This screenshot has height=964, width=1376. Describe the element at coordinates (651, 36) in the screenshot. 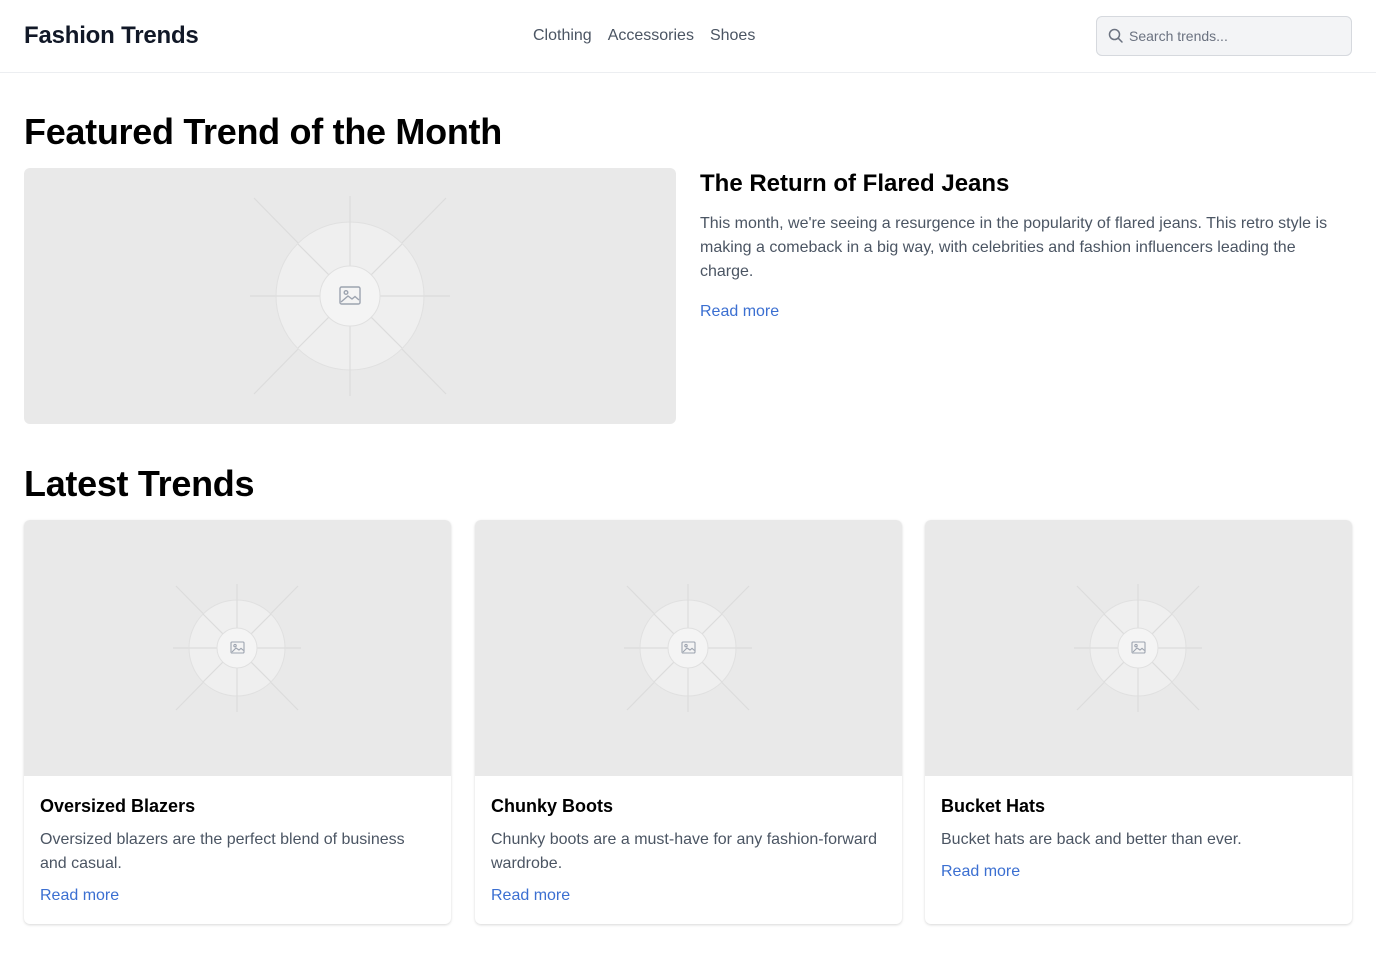

I see `nav-link-accessories: Accessories` at that location.